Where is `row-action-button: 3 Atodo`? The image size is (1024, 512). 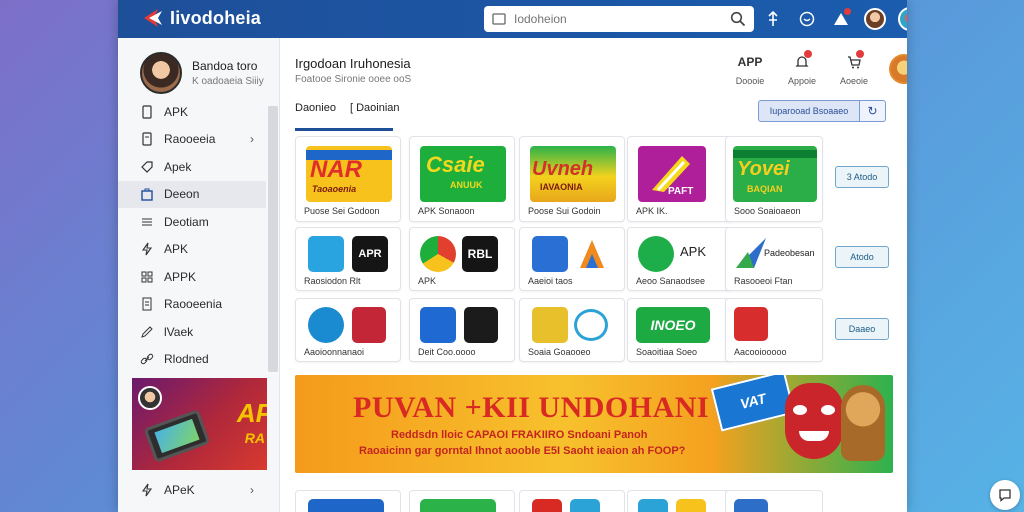
row-action-button: 3 Atodo is located at coordinates (862, 177).